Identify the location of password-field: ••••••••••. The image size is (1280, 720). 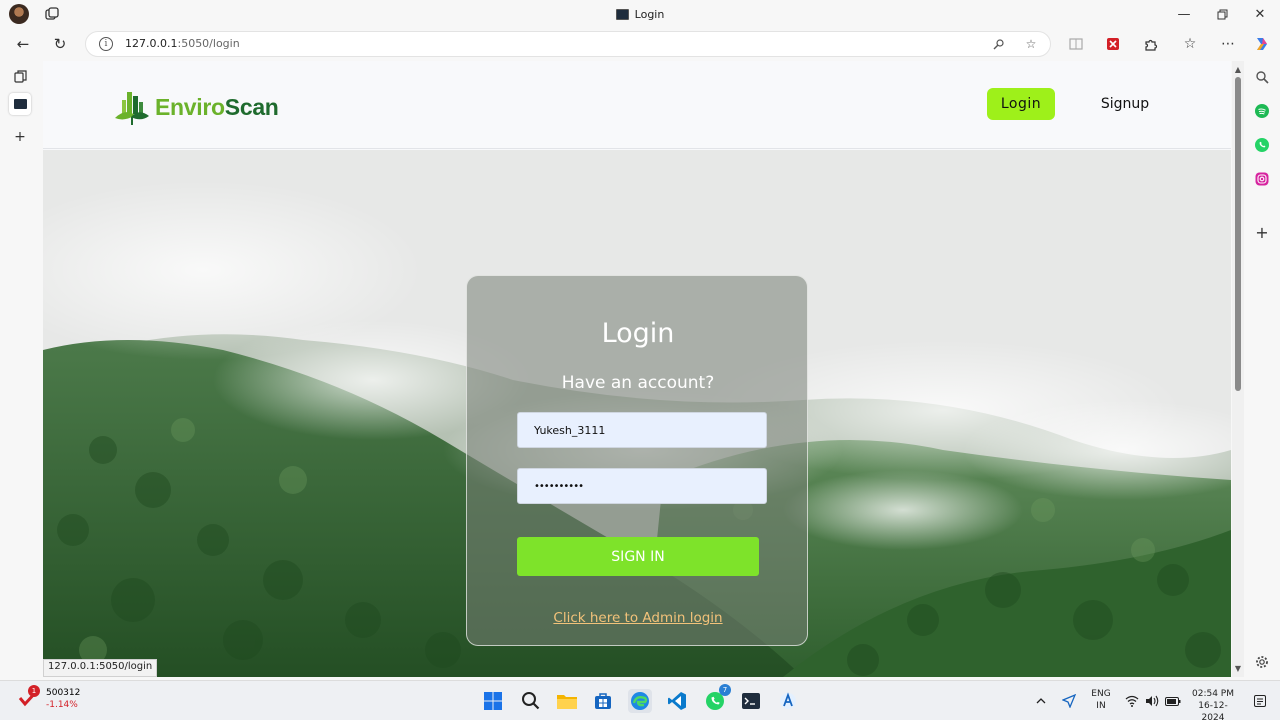
(642, 486).